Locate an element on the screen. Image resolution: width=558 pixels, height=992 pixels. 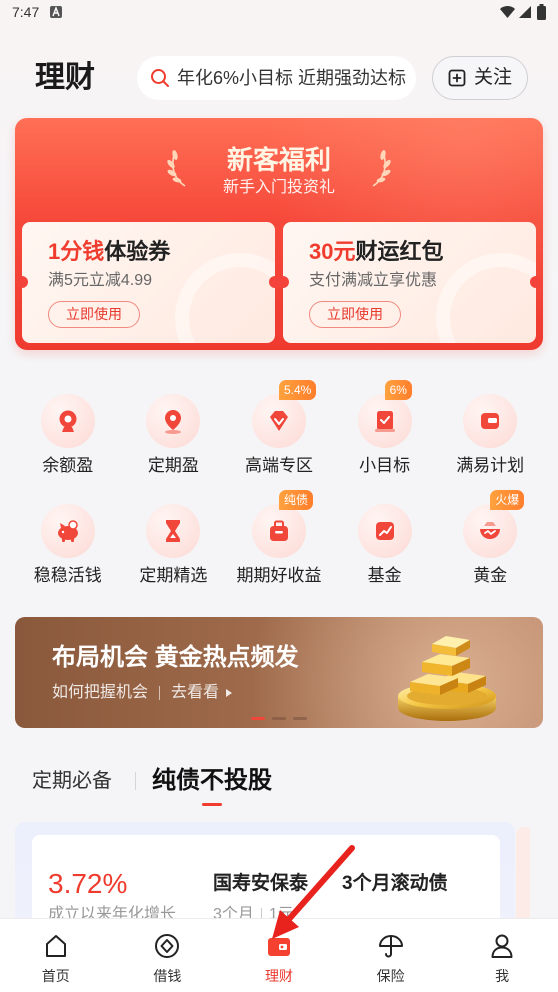
shortcut-premium-zone: 5.4% 高端专区 is located at coordinates (279, 440).